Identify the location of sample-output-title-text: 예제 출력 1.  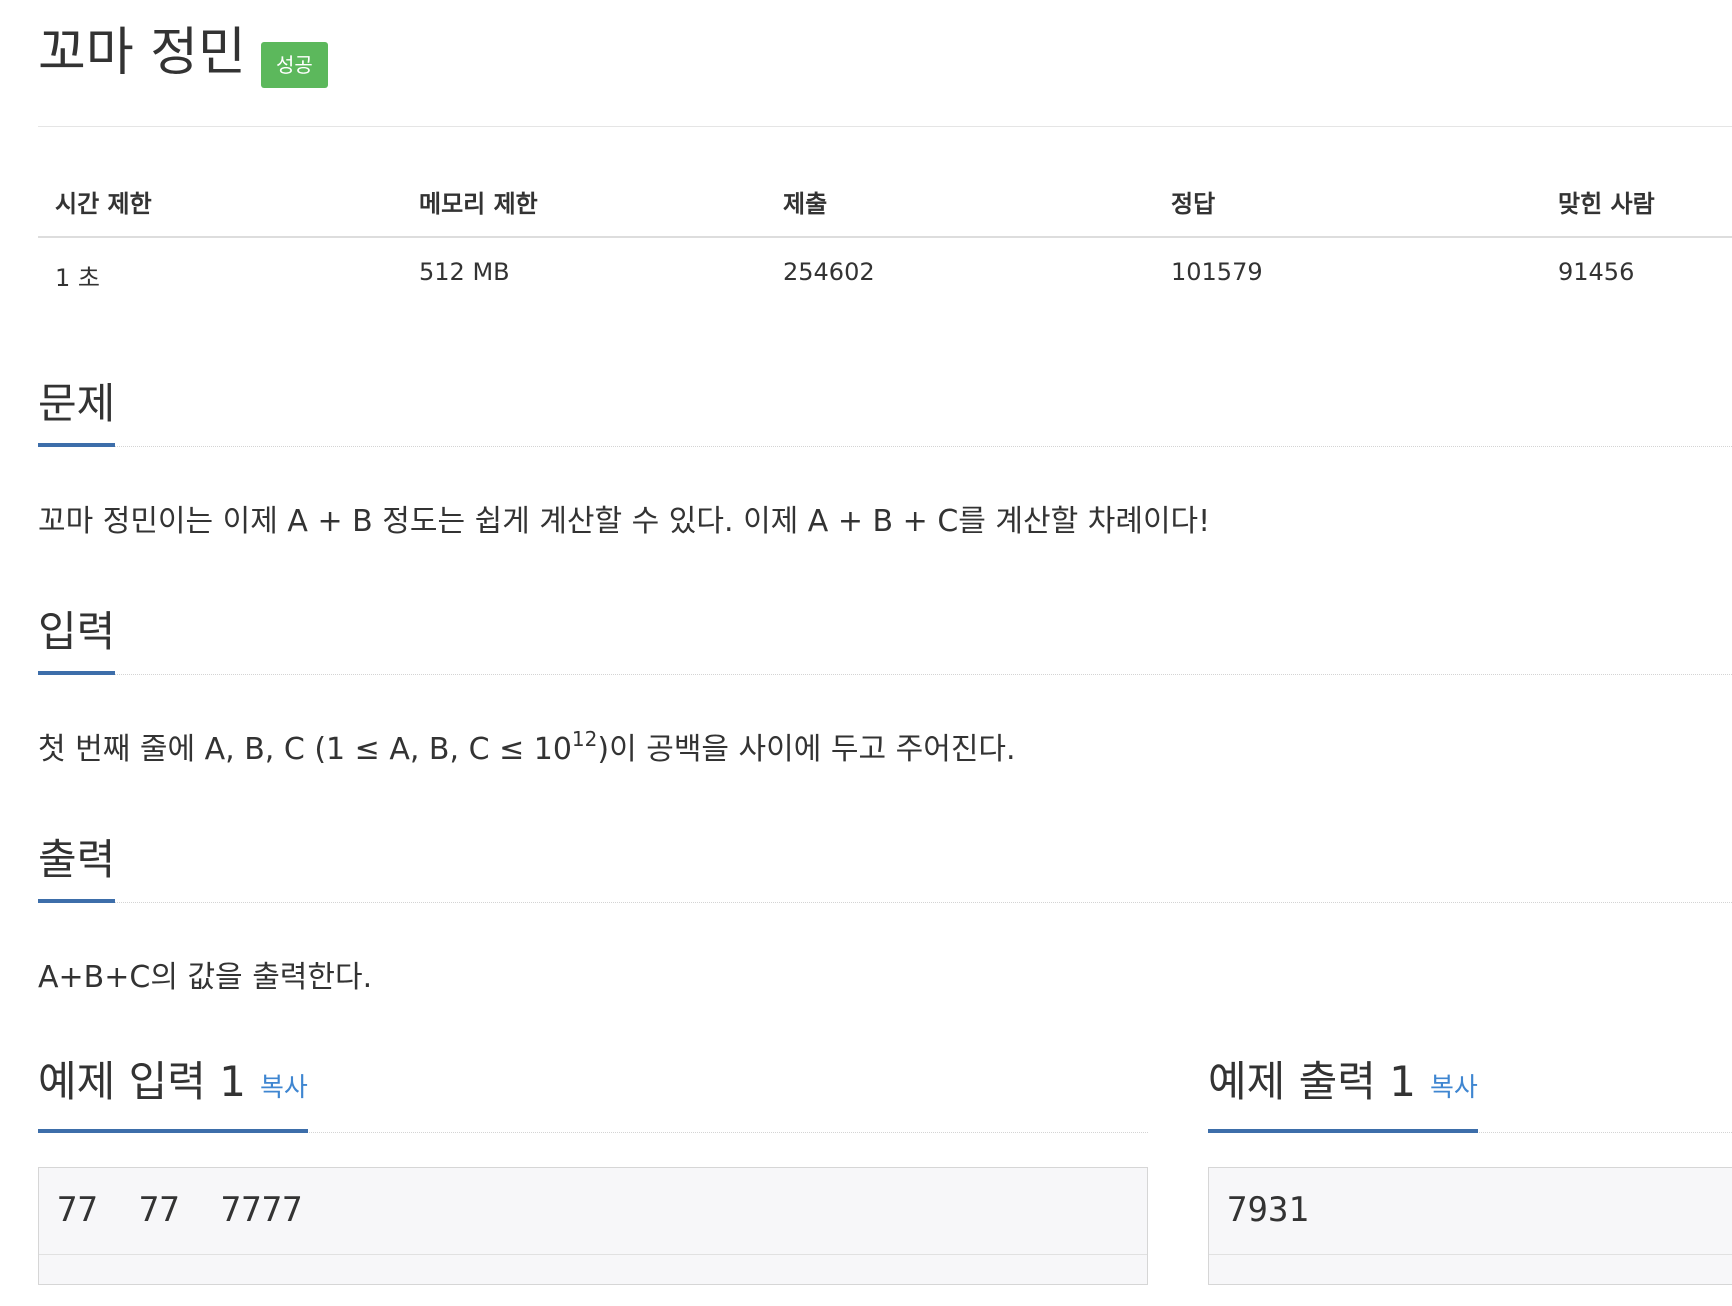
(1312, 1081).